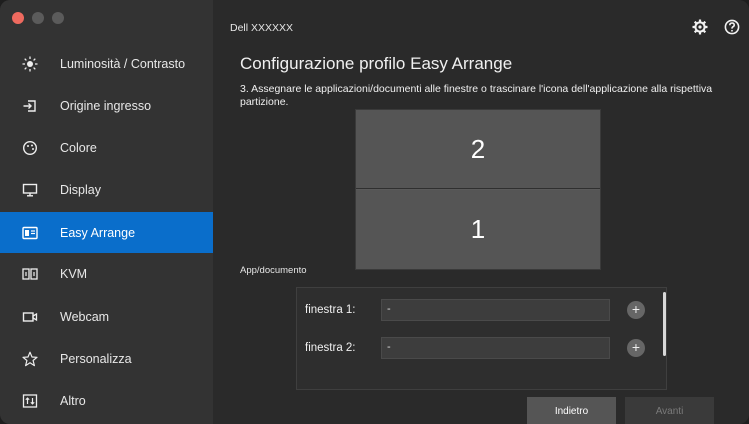 Image resolution: width=749 pixels, height=424 pixels. What do you see at coordinates (30, 148) in the screenshot?
I see `color-icon` at bounding box center [30, 148].